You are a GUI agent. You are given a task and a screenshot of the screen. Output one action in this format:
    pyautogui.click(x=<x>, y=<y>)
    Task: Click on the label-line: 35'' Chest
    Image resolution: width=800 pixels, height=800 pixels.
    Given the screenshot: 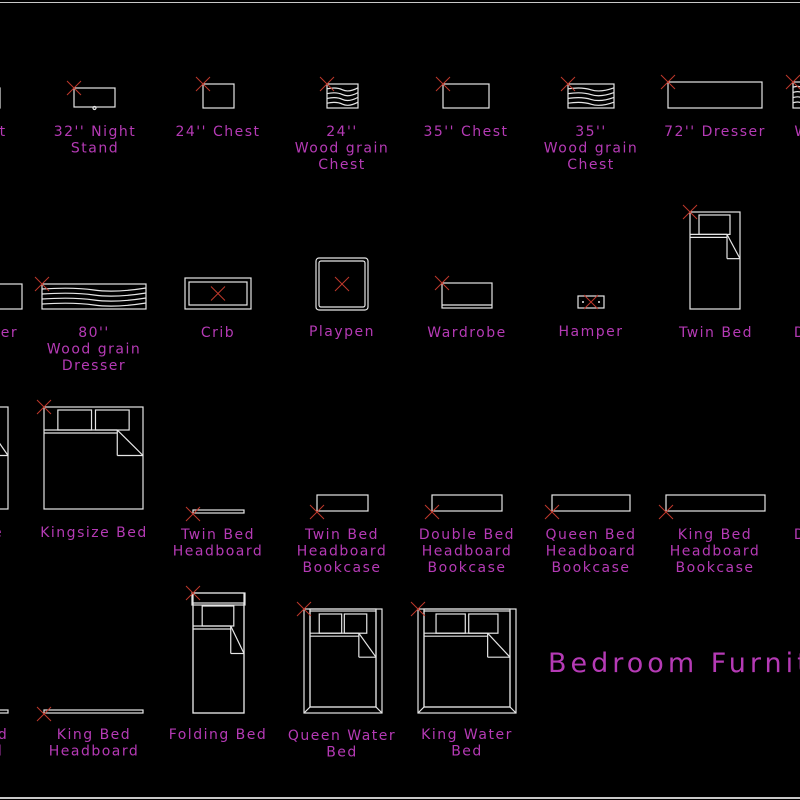 What is the action you would take?
    pyautogui.click(x=465, y=132)
    